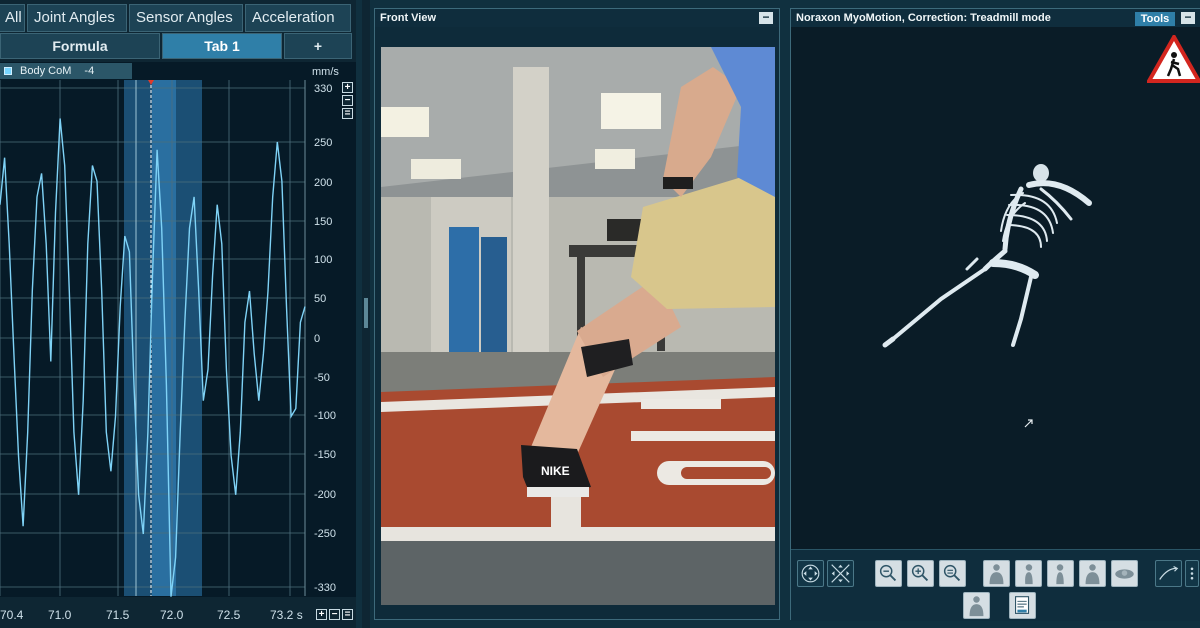 The width and height of the screenshot is (1200, 628). What do you see at coordinates (323, 222) in the screenshot?
I see `y-tick-label: 150` at bounding box center [323, 222].